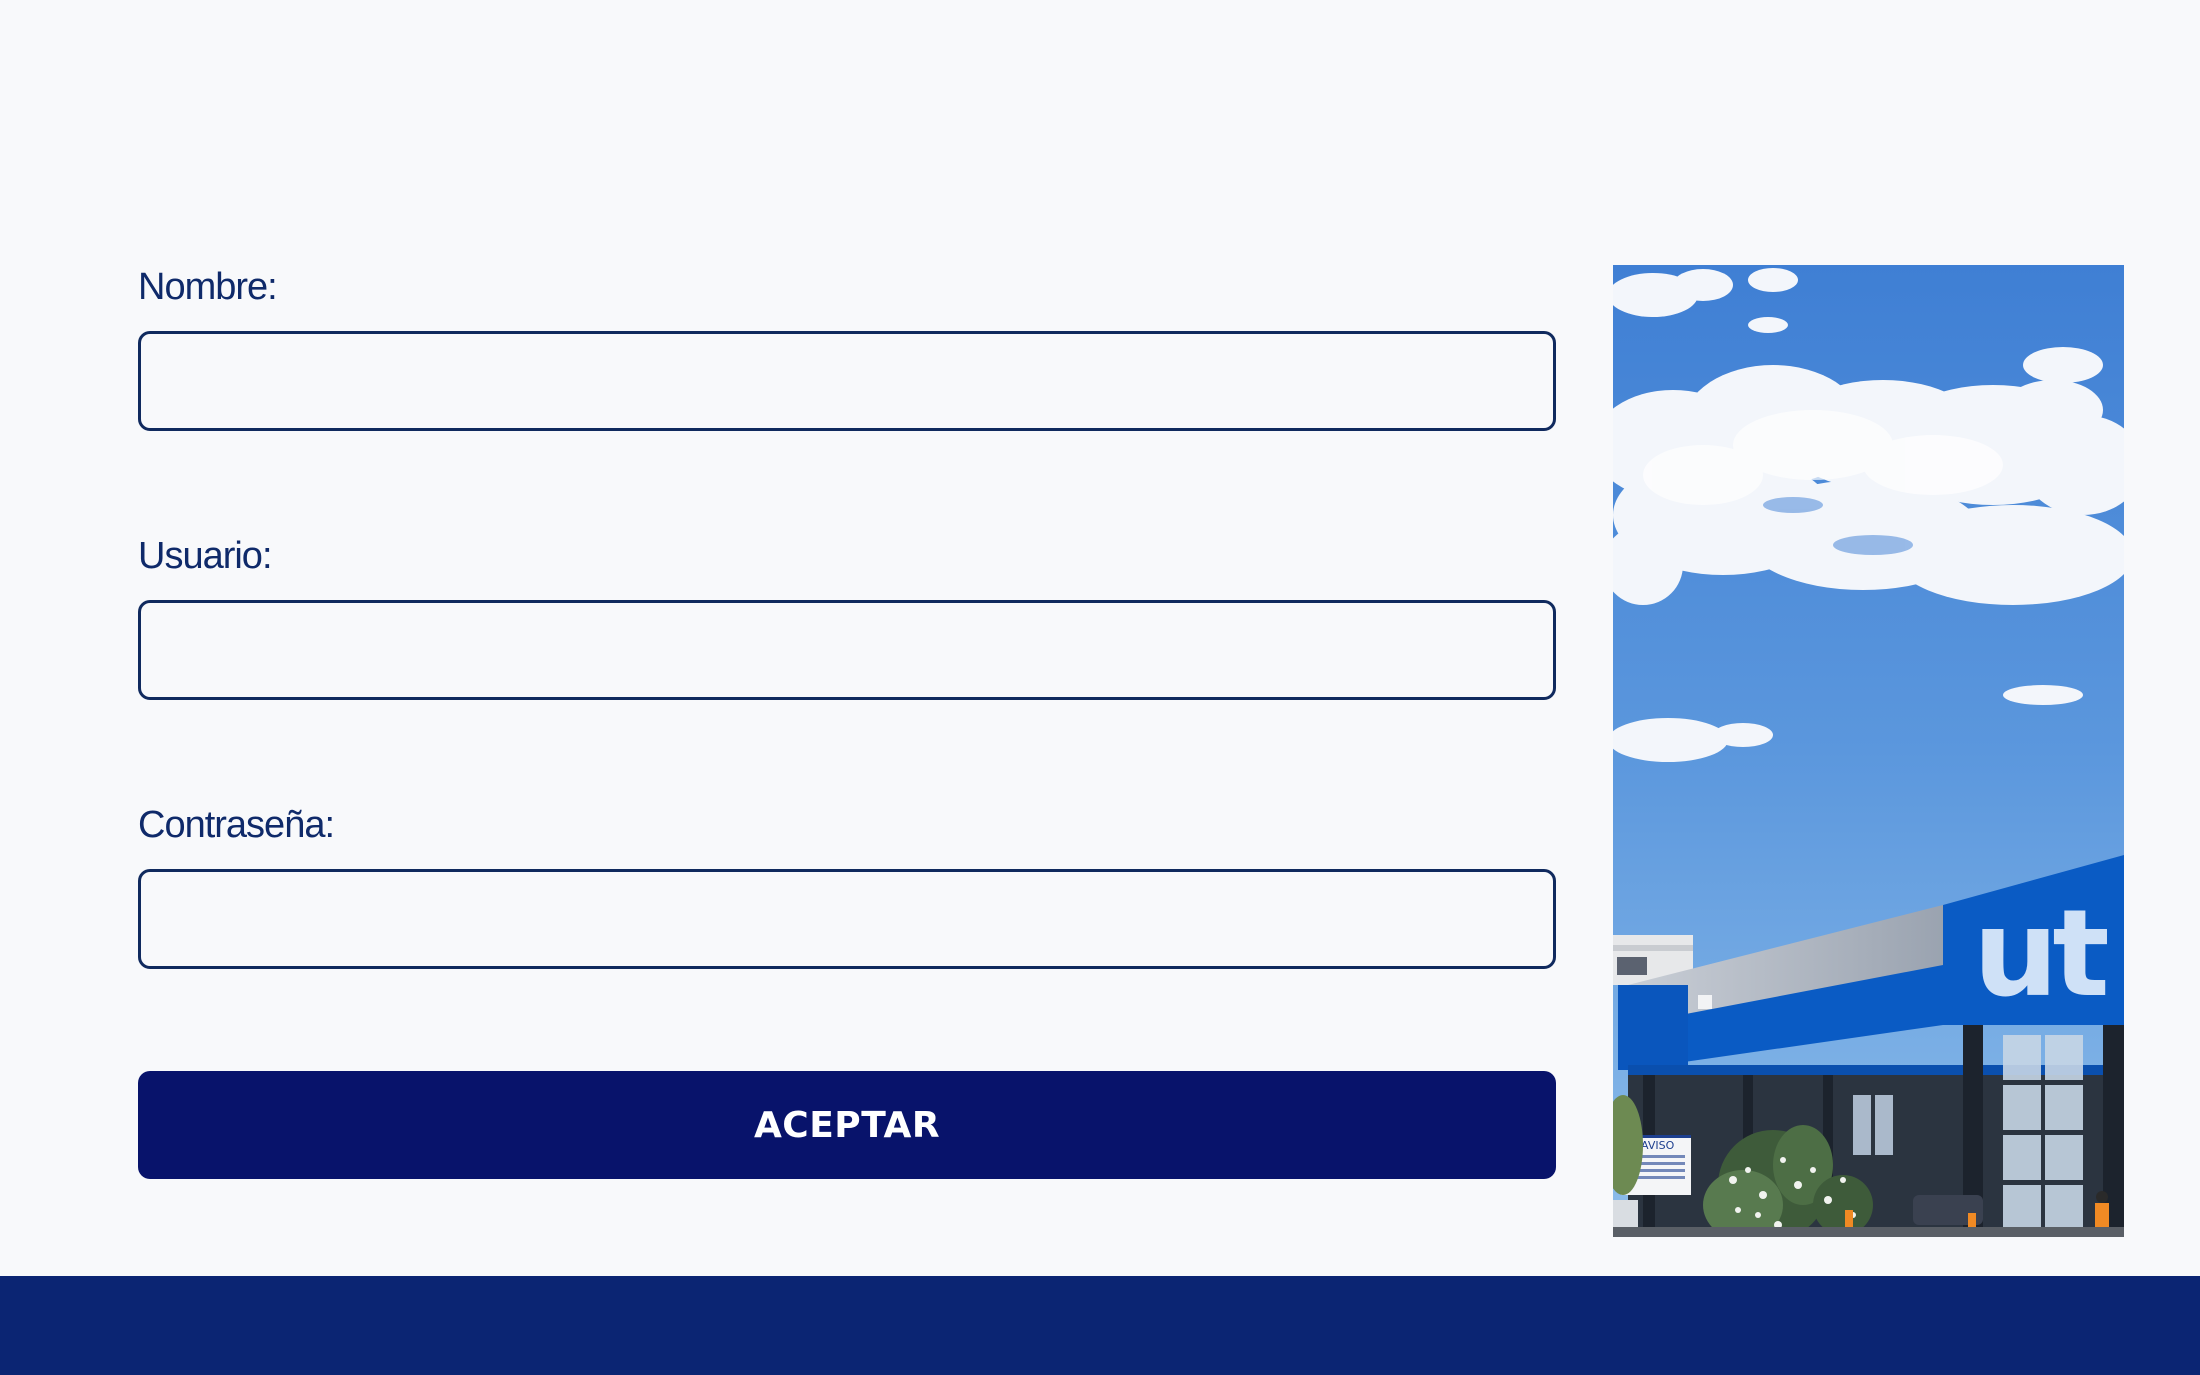 The height and width of the screenshot is (1375, 2200). Describe the element at coordinates (1100, 1325) in the screenshot. I see `footer-bar` at that location.